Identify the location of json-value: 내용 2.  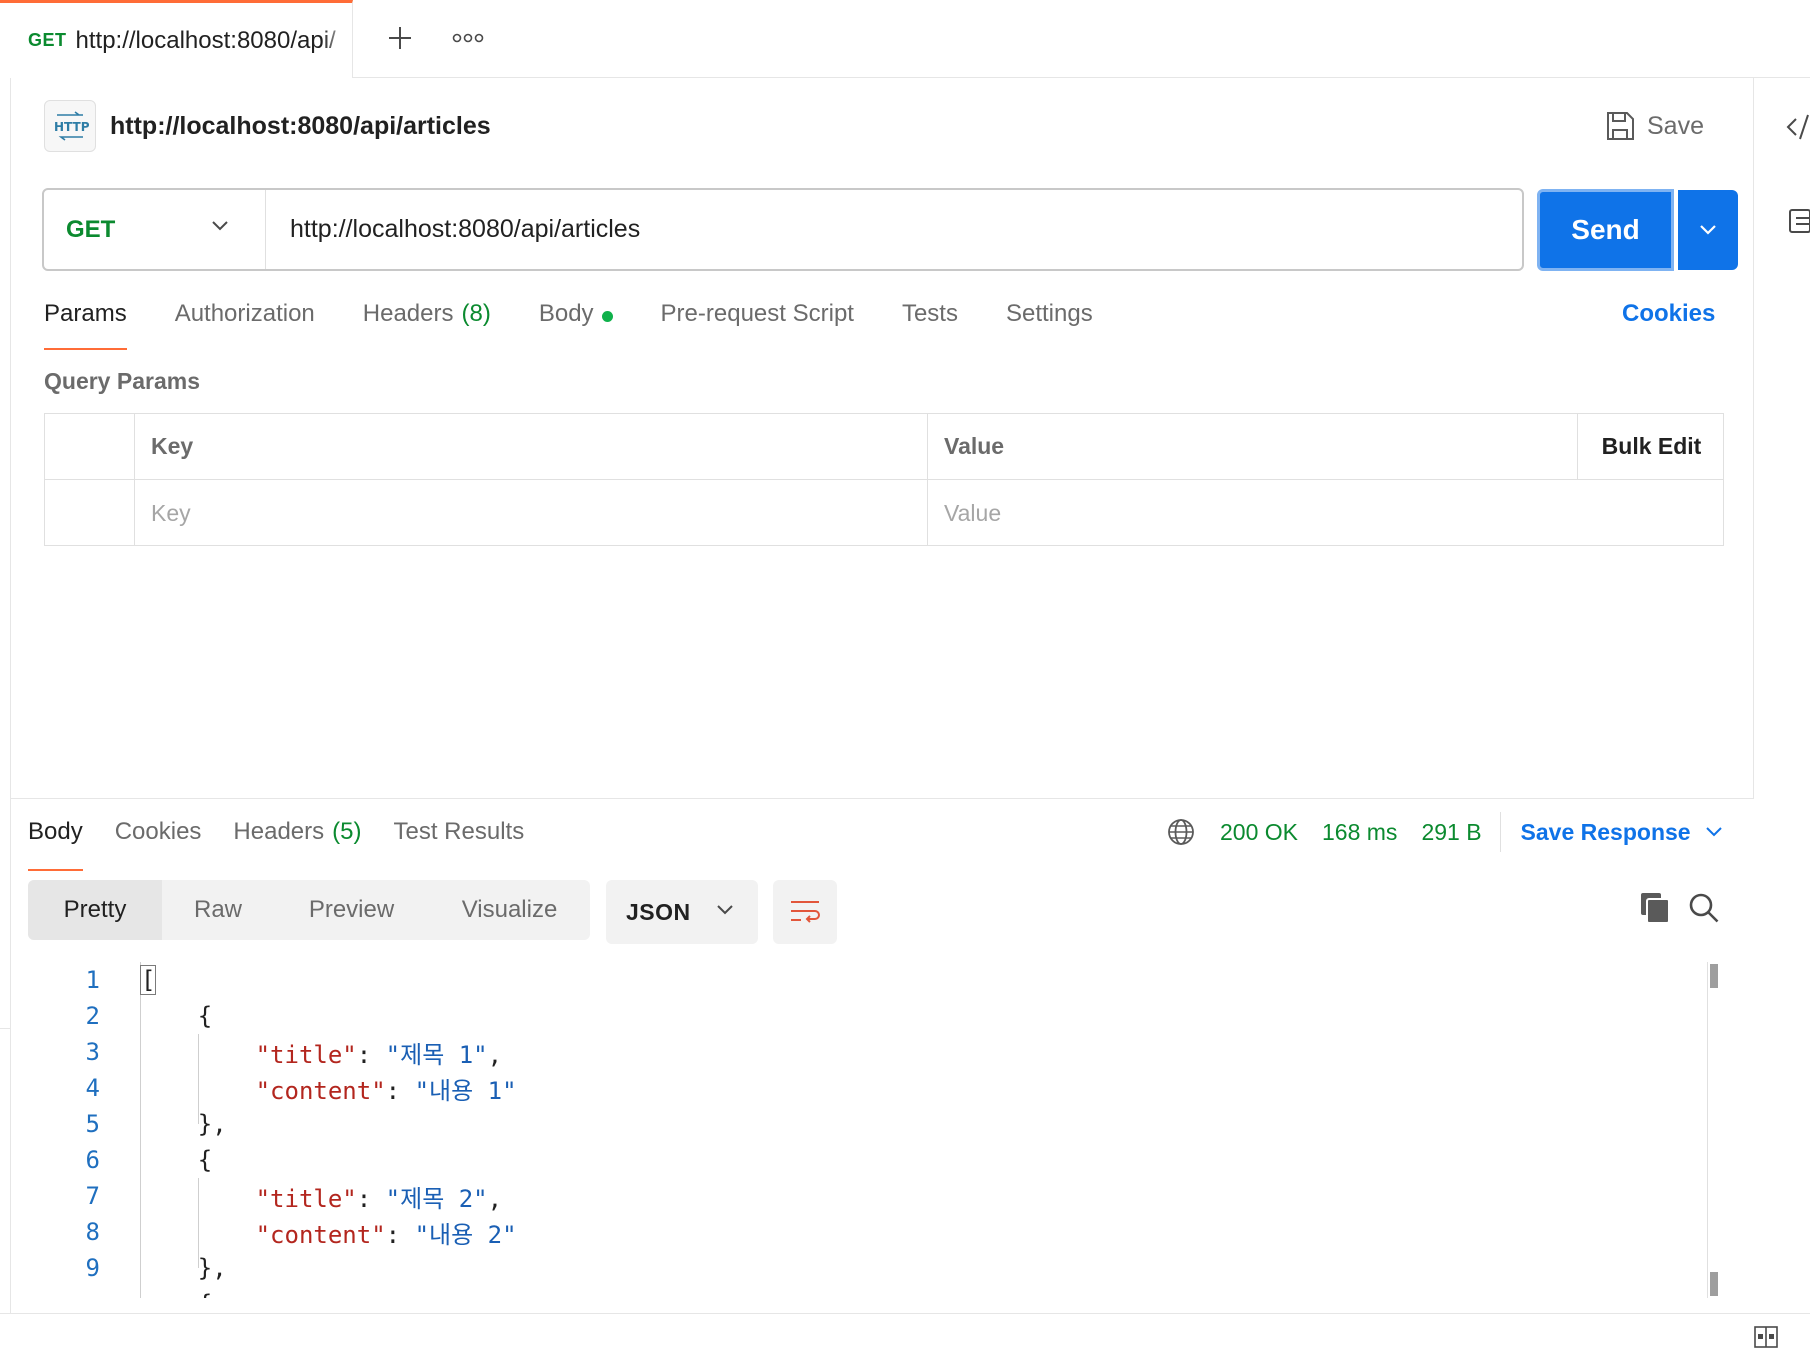
(466, 1234).